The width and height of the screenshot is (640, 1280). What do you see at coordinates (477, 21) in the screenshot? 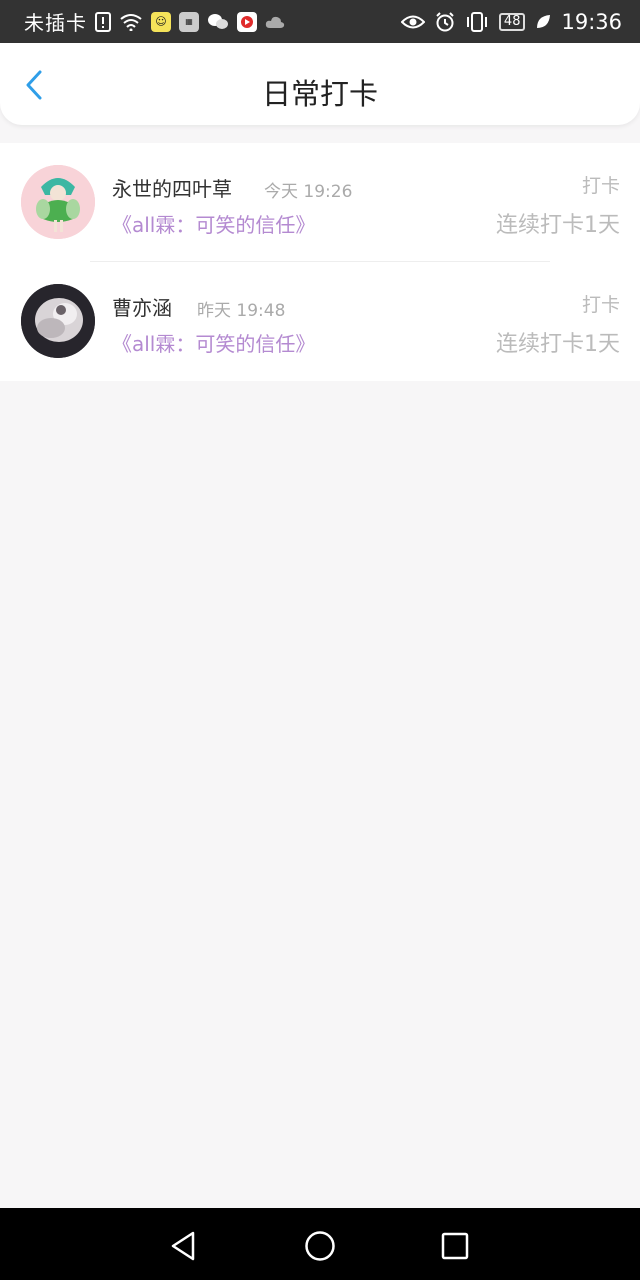
I see `vibrate-icon` at bounding box center [477, 21].